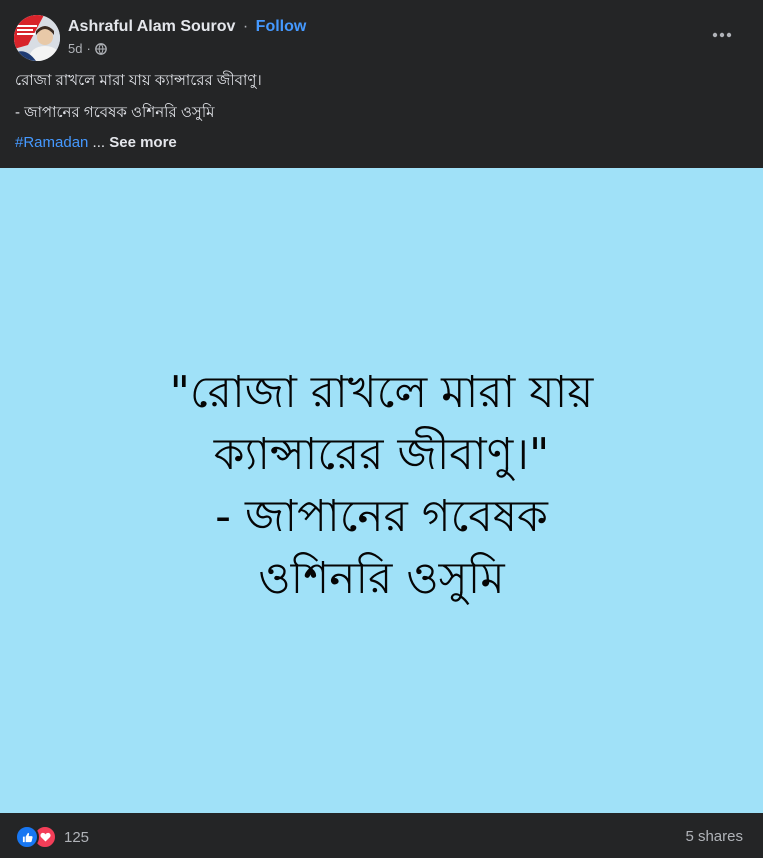  Describe the element at coordinates (381, 454) in the screenshot. I see `image-text-line: ক্যান্সারের জীবাণু।"` at that location.